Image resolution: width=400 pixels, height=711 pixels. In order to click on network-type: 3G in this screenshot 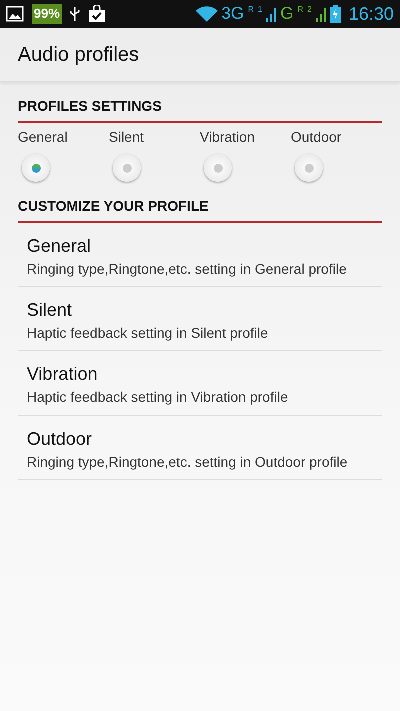, I will do `click(233, 14)`.